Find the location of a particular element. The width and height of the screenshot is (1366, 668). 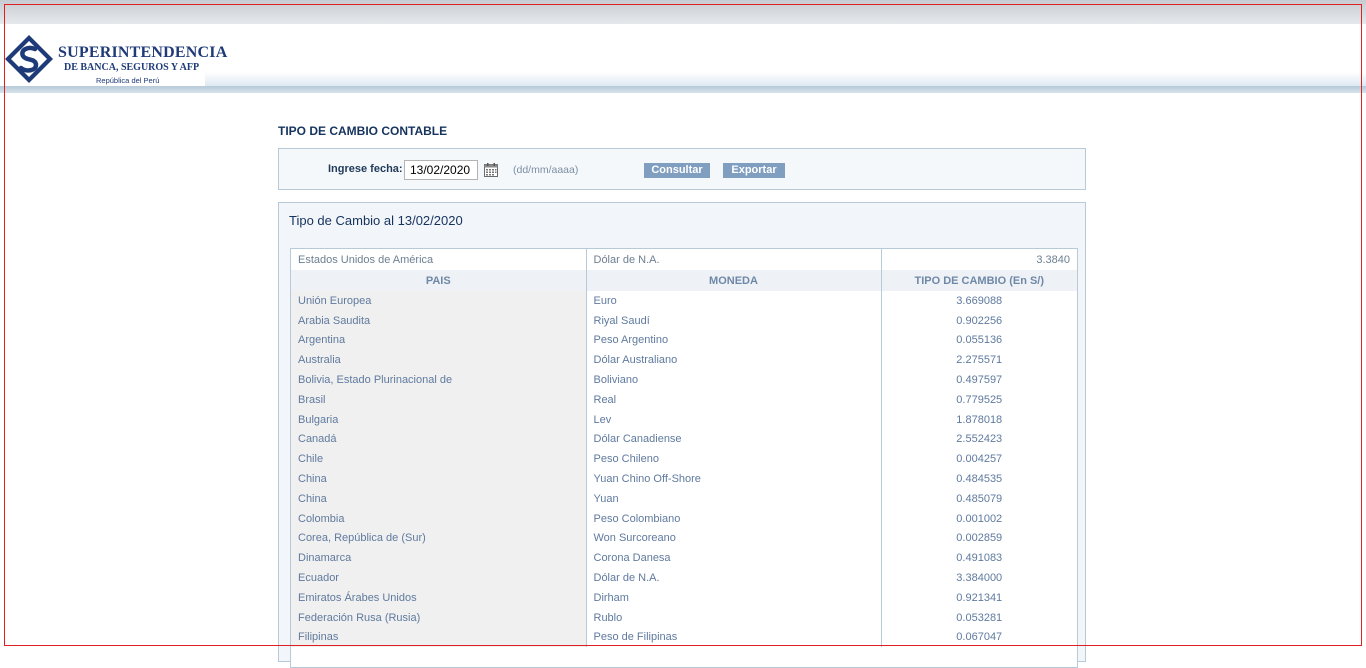

table-row: Emiratos Árabes Unidos Dirham 0.921341 is located at coordinates (684, 597).